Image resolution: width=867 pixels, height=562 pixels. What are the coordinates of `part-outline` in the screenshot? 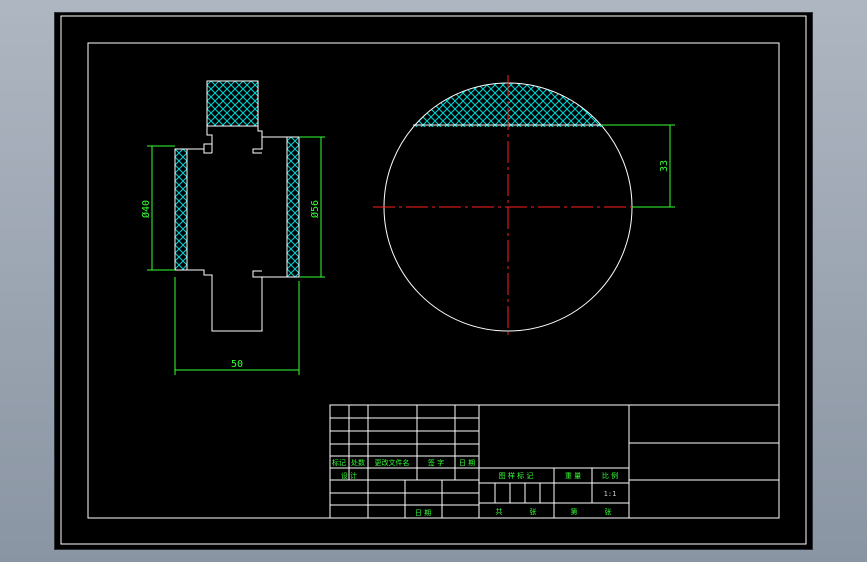 It's located at (237, 229).